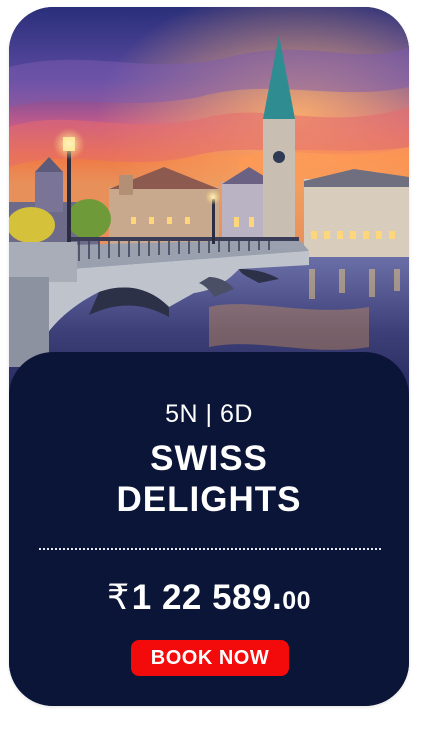  I want to click on trip-duration: 5N | 6D, so click(209, 414).